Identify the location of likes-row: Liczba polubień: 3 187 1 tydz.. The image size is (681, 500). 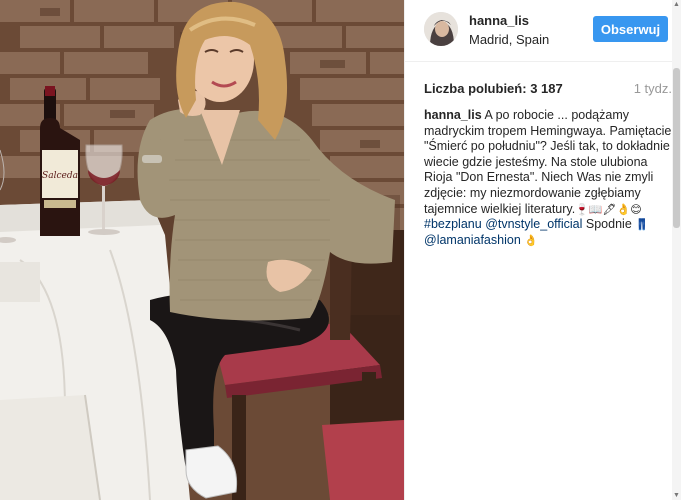
(548, 88).